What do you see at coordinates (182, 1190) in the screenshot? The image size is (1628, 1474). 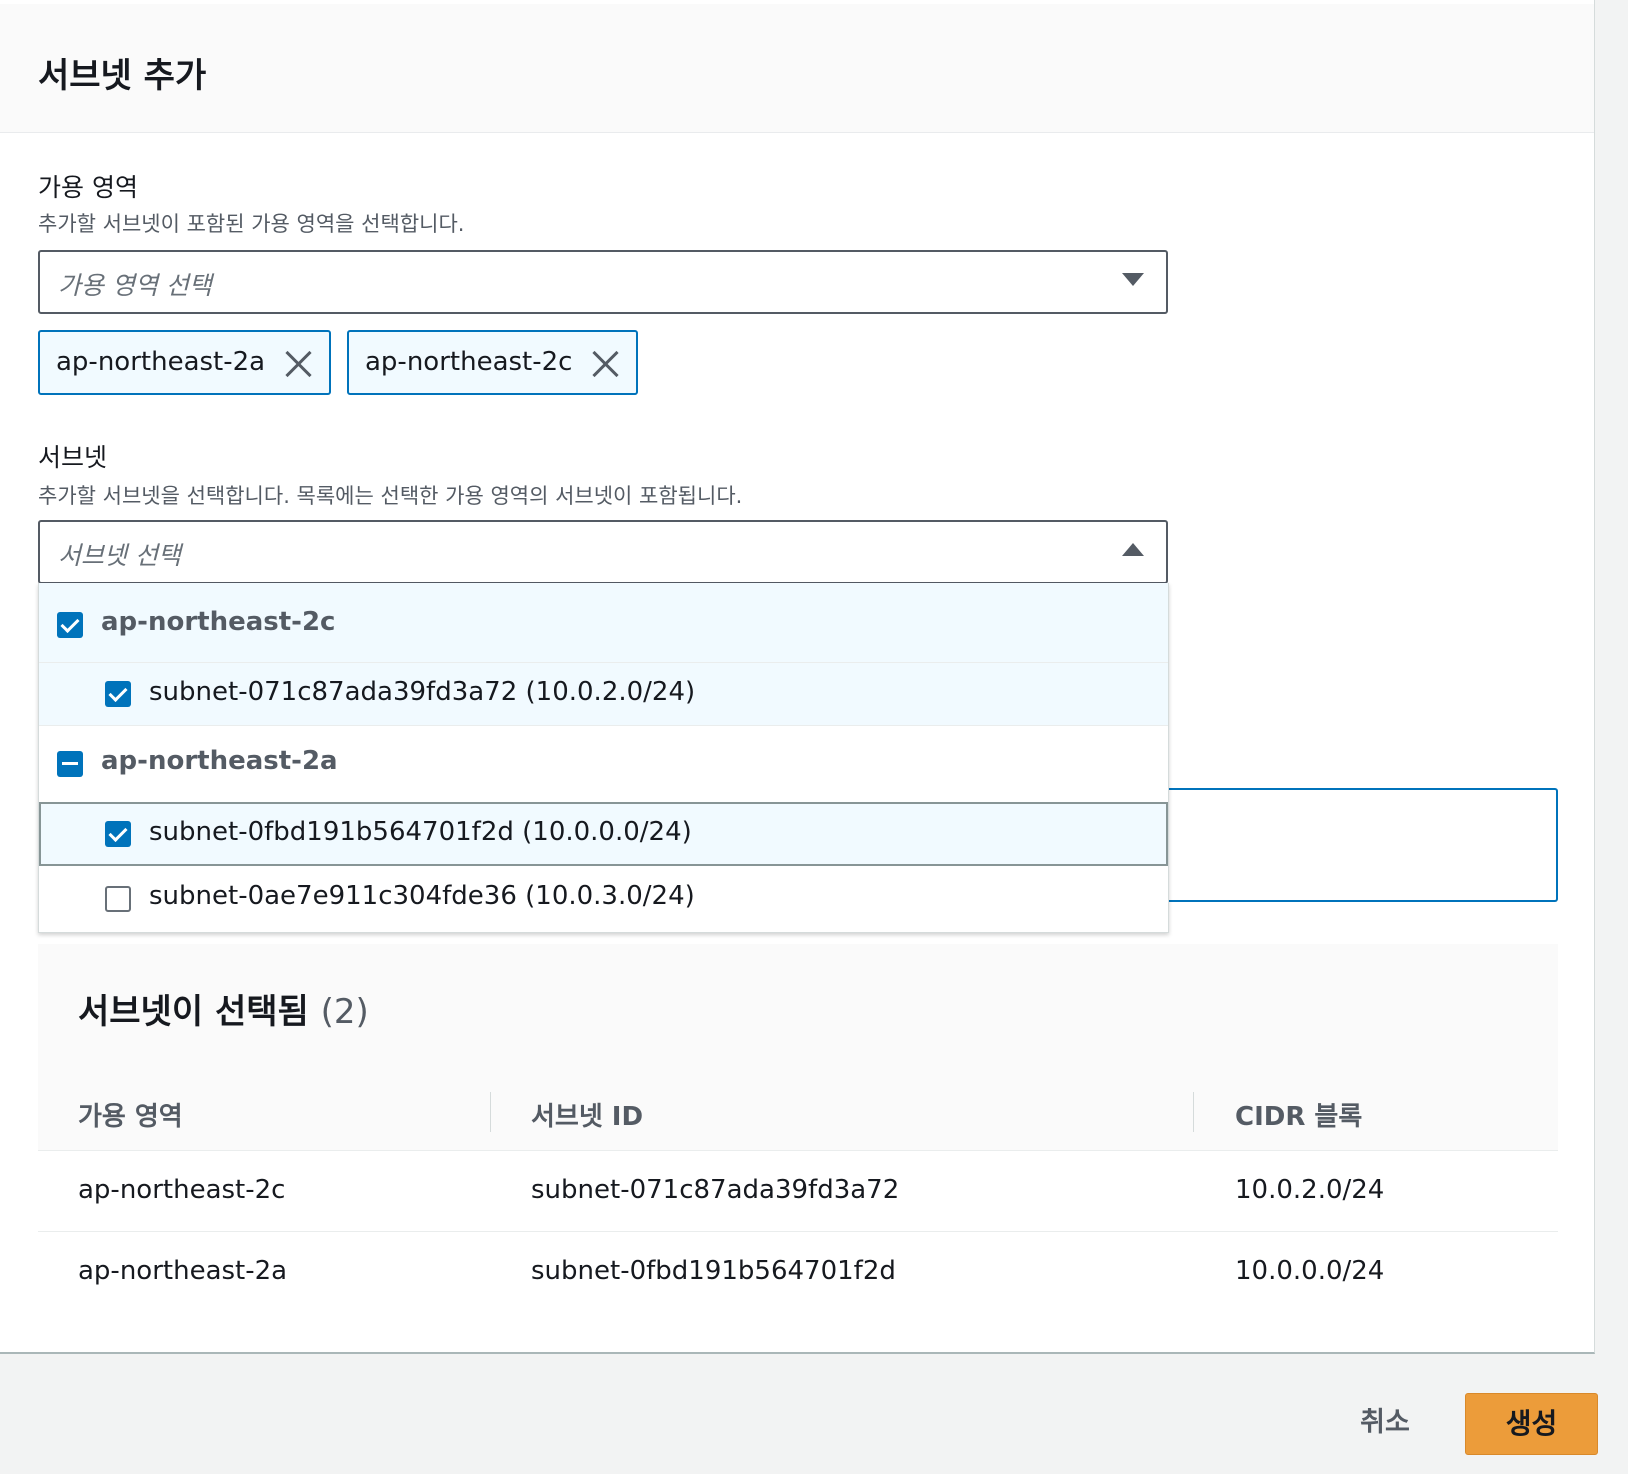 I see `cell-az: ap-northeast-2c` at bounding box center [182, 1190].